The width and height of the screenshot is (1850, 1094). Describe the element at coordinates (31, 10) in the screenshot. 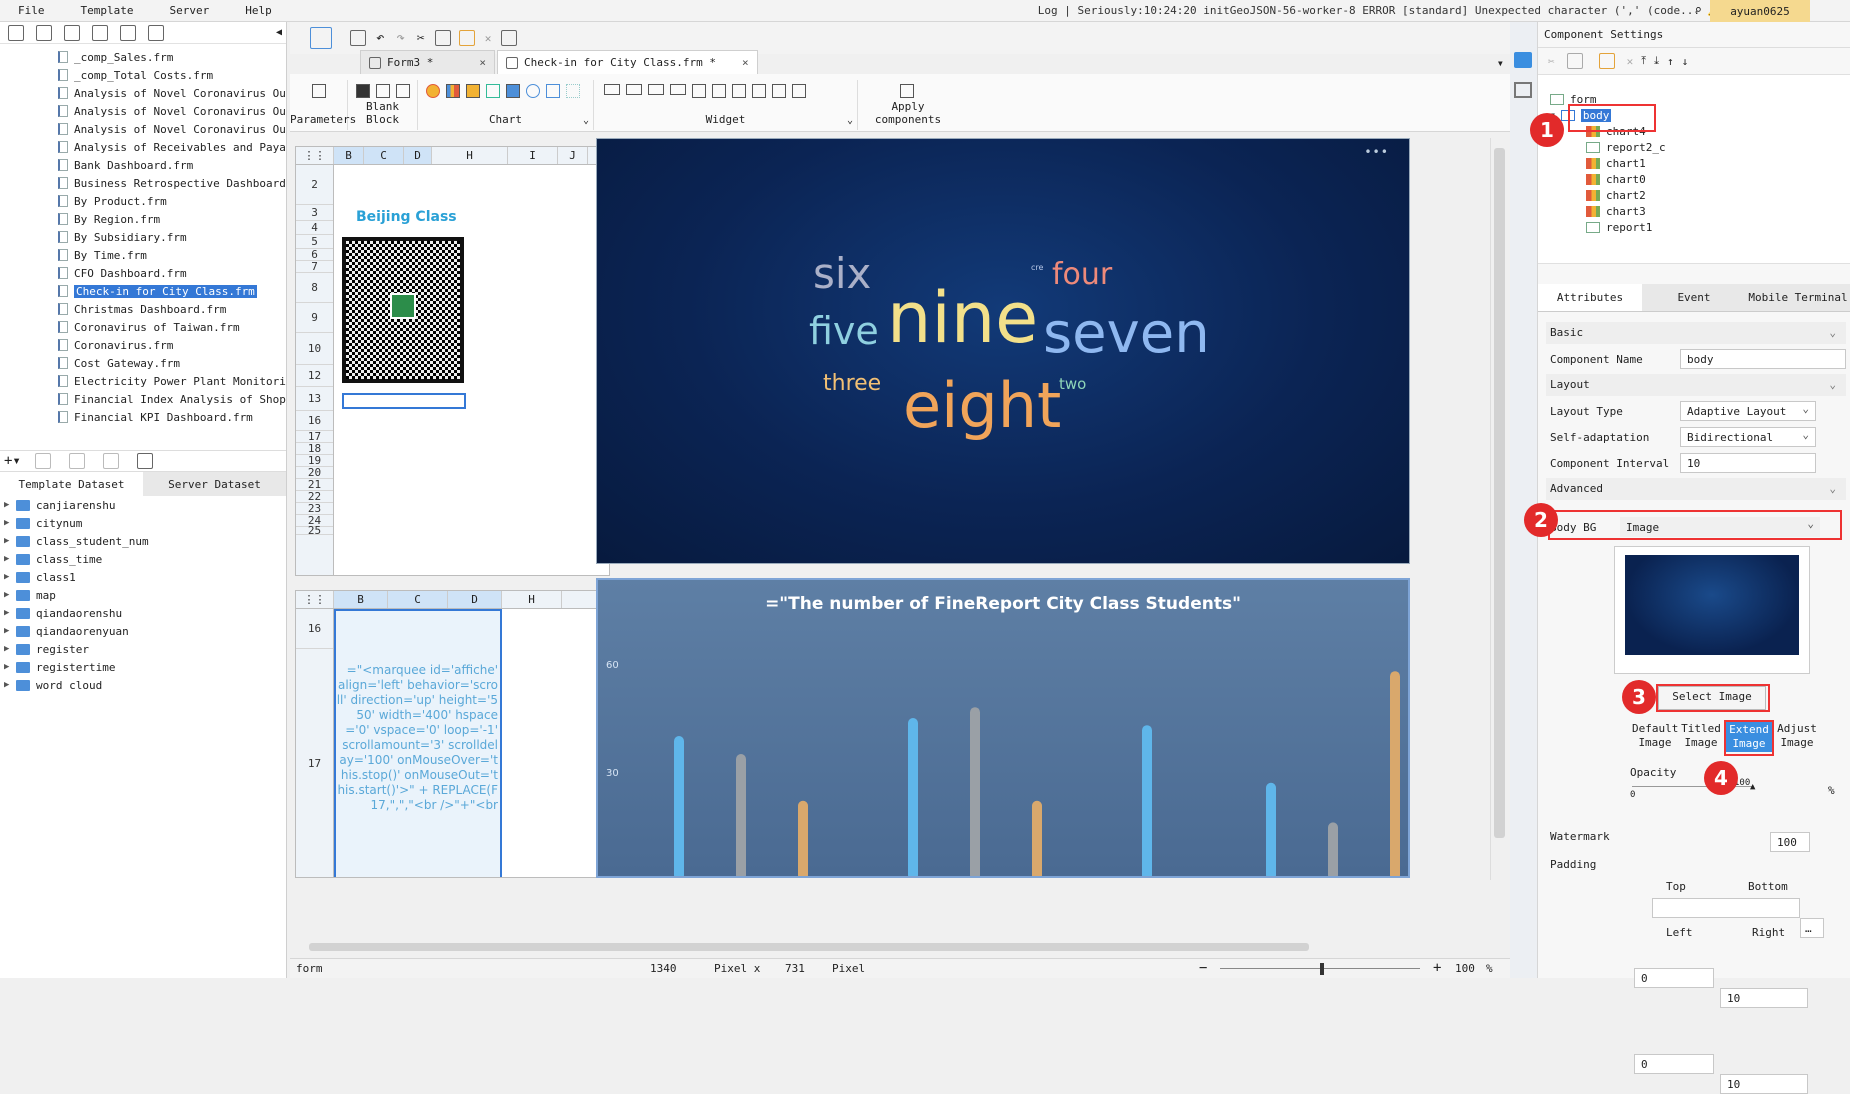

I see `menu-file: File` at that location.